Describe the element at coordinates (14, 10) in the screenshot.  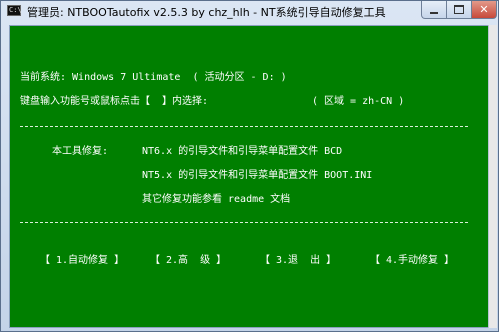
I see `cmd-app-icon: C:\` at that location.